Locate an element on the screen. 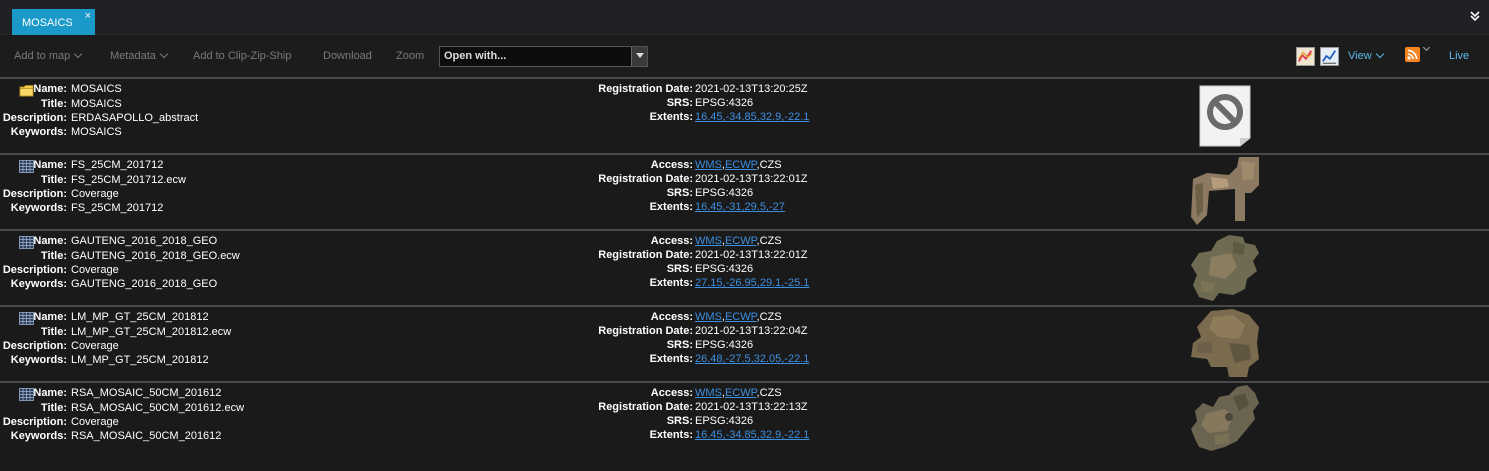 This screenshot has height=471, width=1489. extents-link: 26.48,-27.5,32.05,-22.1 is located at coordinates (752, 359).